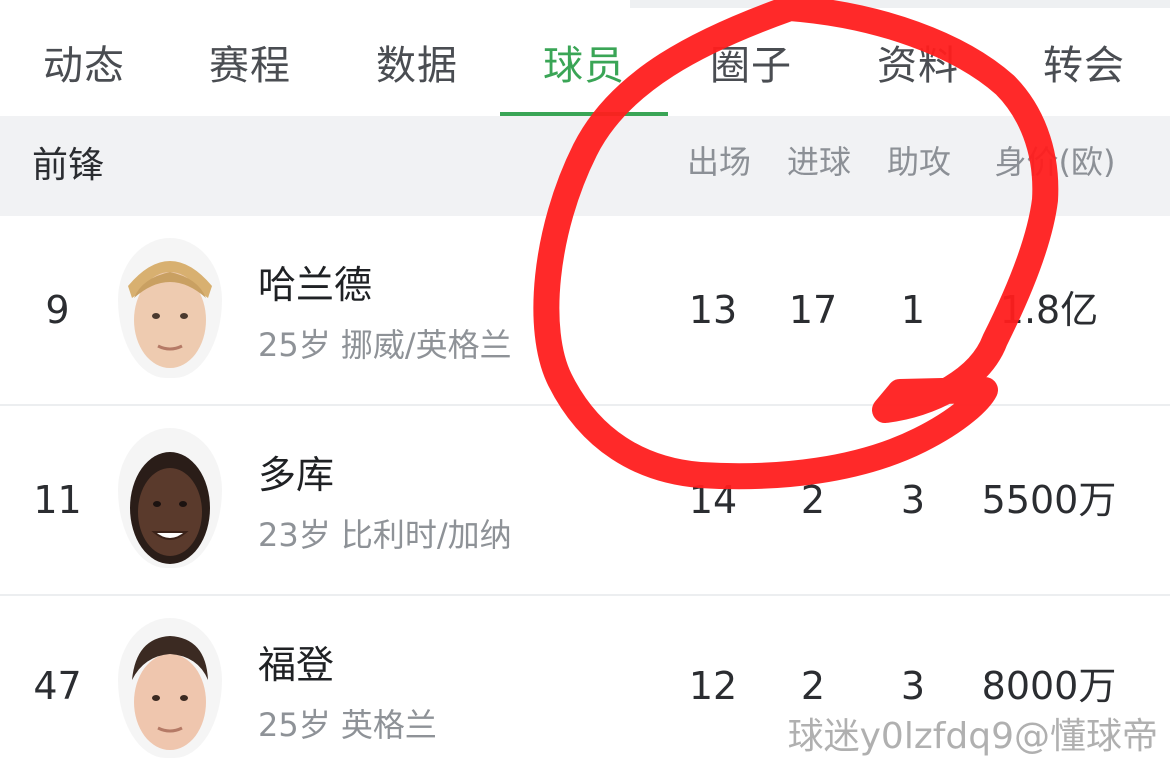 This screenshot has height=776, width=1170. Describe the element at coordinates (972, 736) in the screenshot. I see `watermark: 球迷y0lzfdq9@懂球帝` at that location.